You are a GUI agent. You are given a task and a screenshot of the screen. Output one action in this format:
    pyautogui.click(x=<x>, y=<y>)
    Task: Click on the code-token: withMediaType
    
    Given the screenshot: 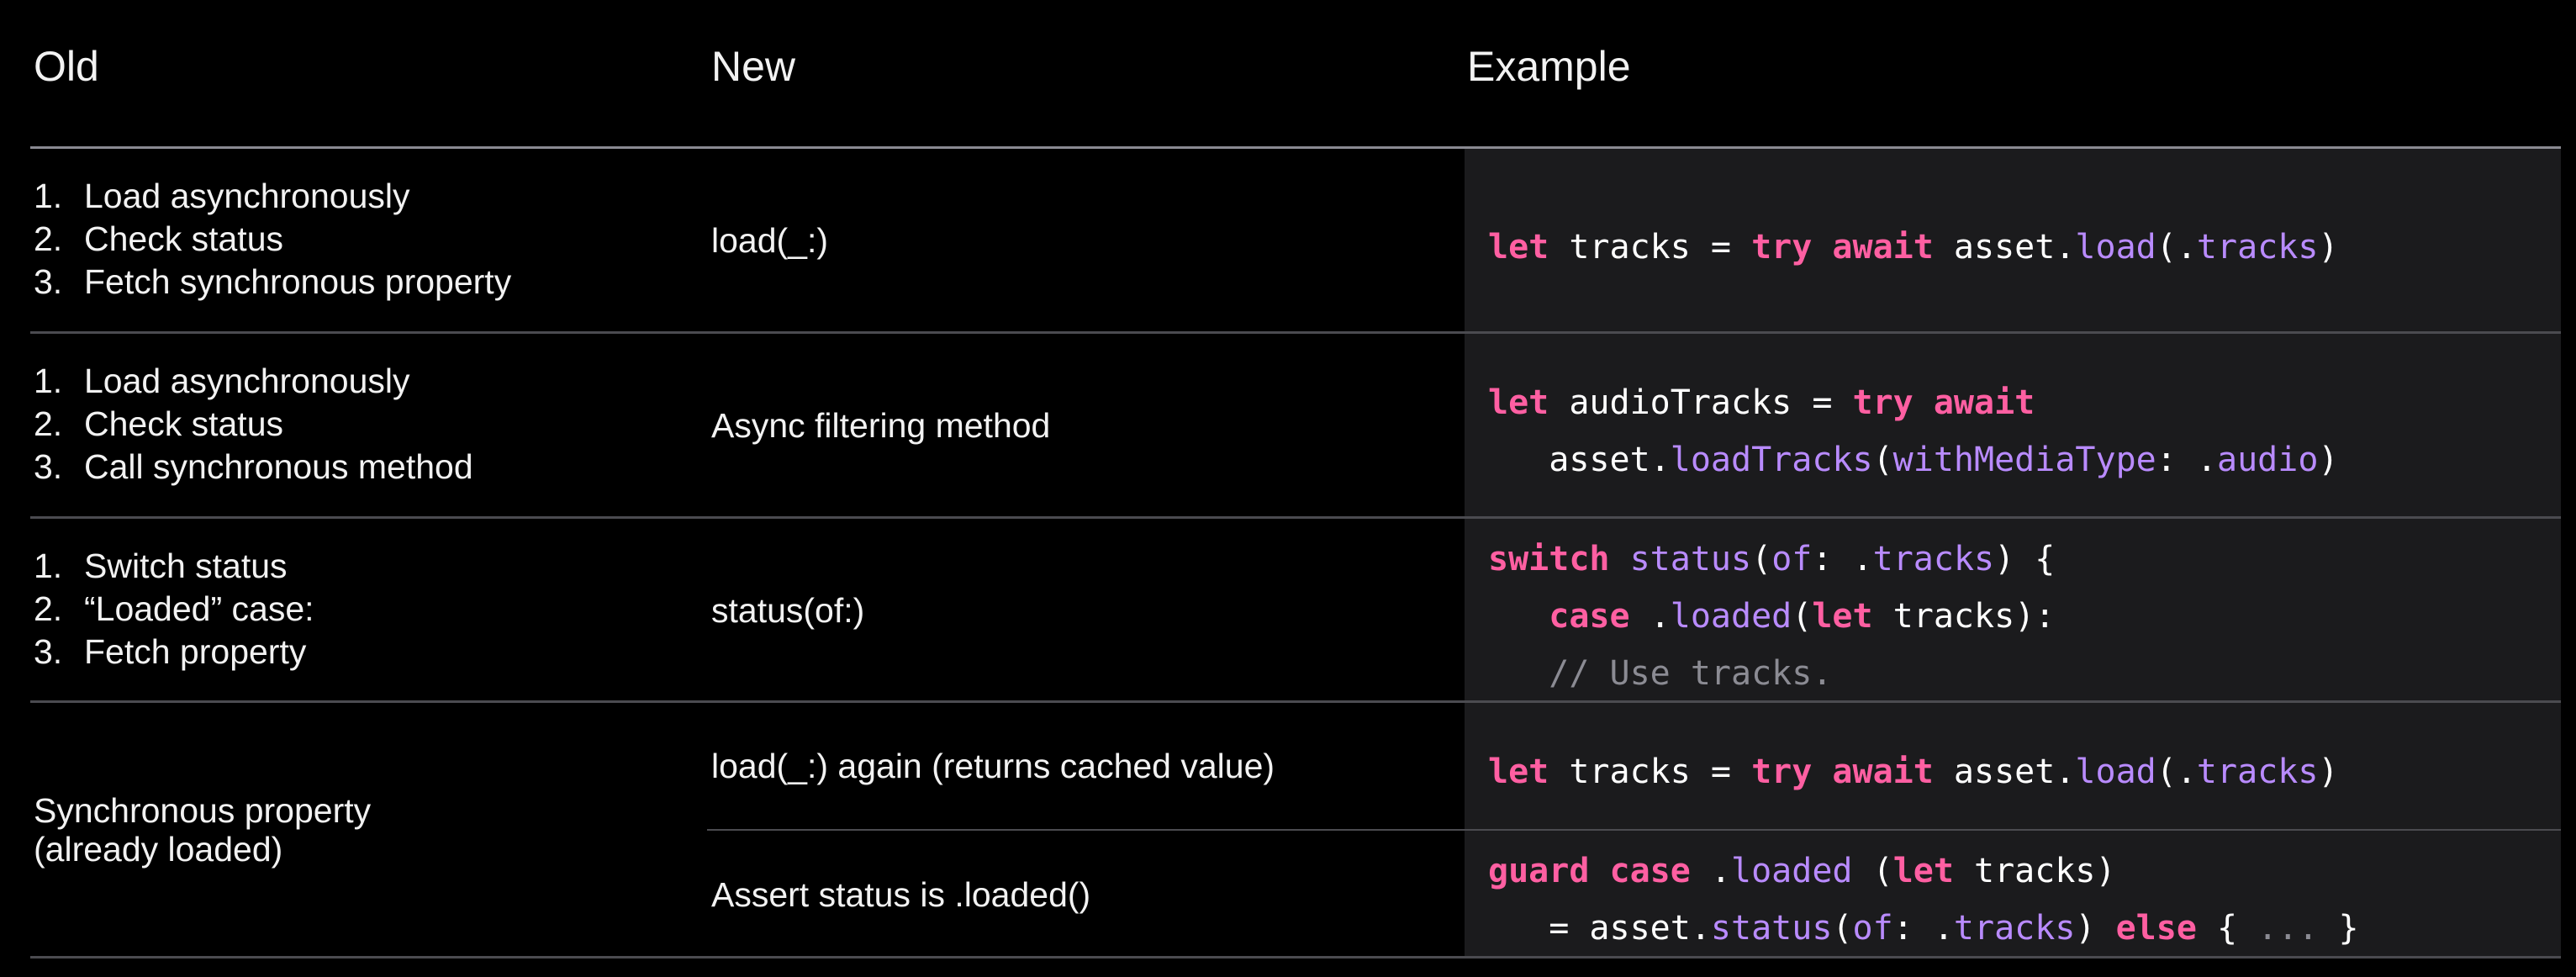 What is the action you would take?
    pyautogui.click(x=2024, y=460)
    